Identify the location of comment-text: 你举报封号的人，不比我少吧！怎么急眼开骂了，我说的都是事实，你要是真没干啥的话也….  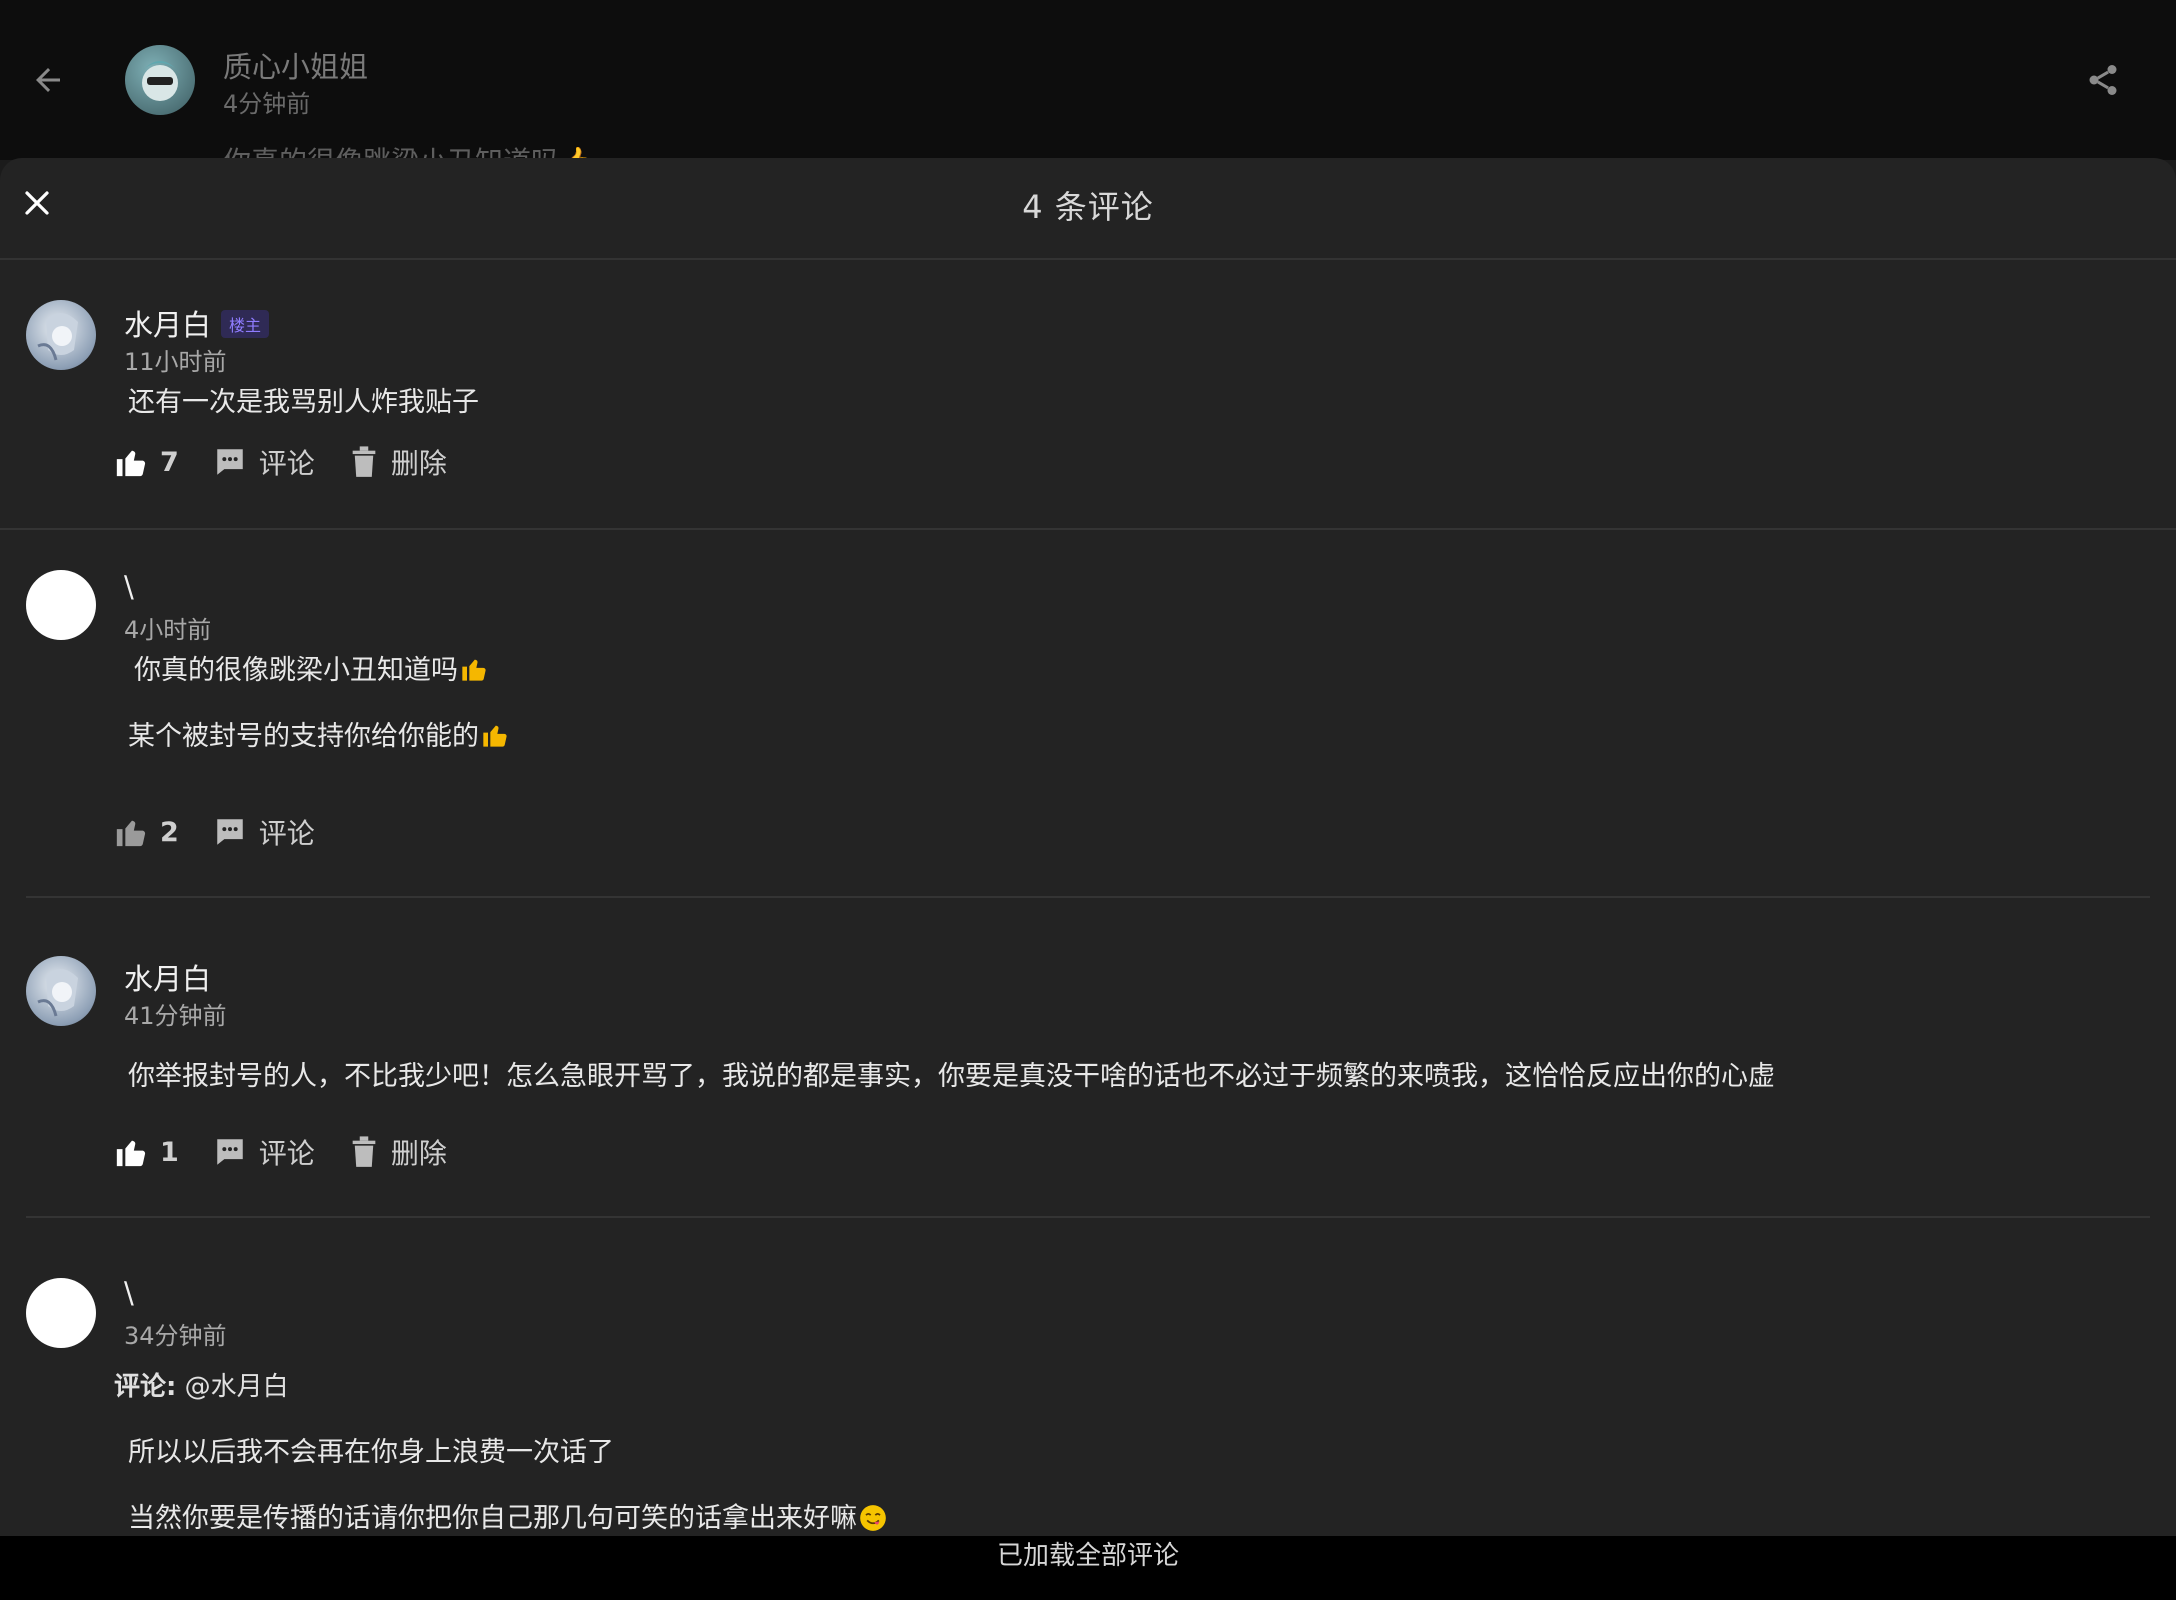
(951, 1076).